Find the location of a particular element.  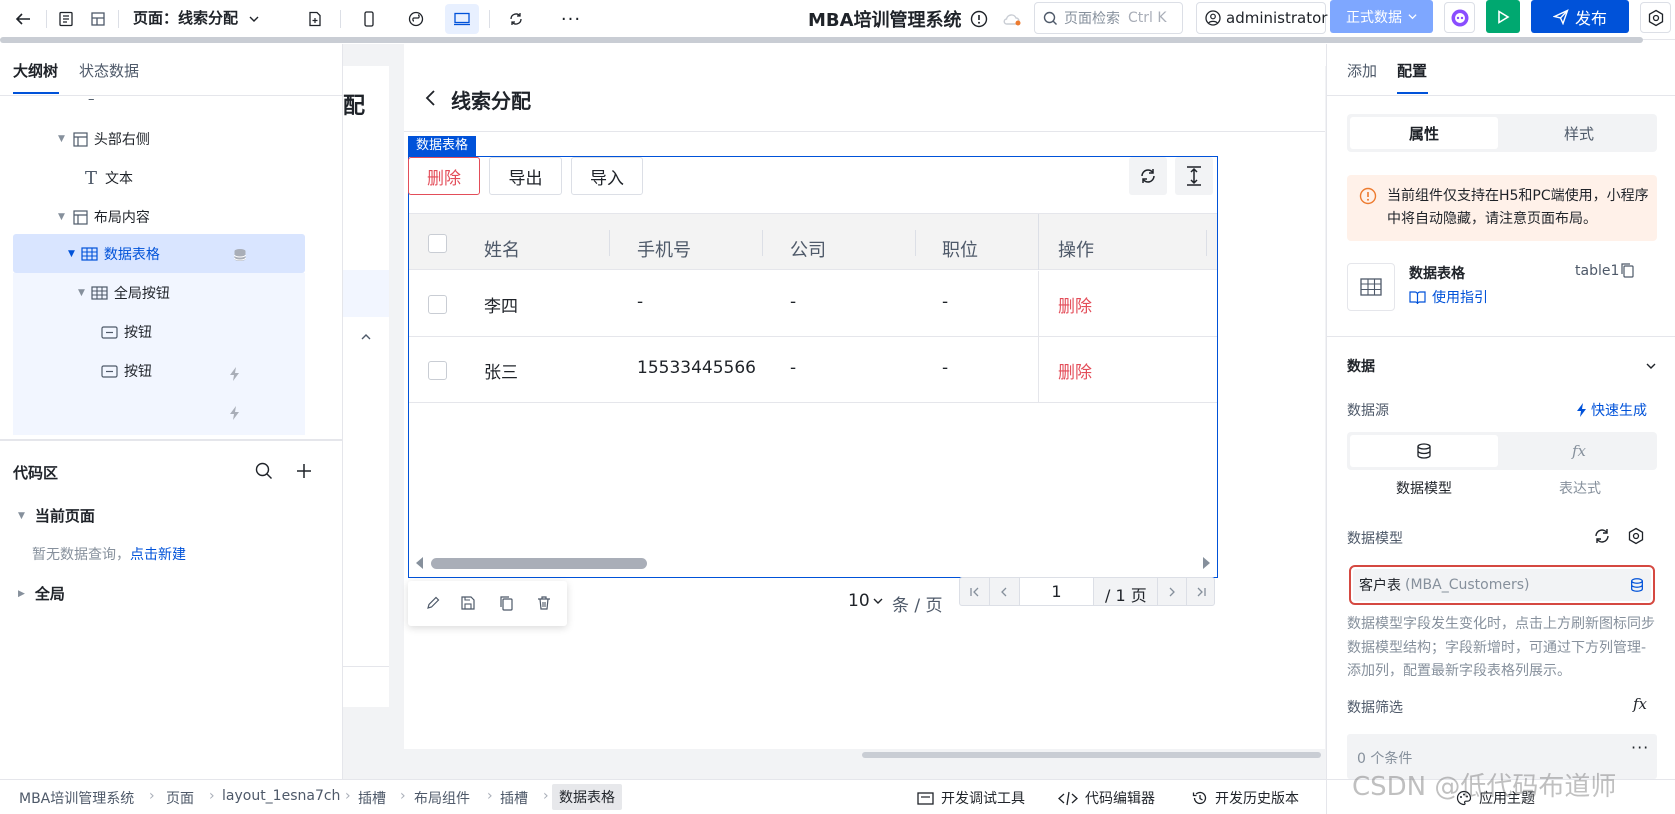

last-page-icon is located at coordinates (1200, 591).